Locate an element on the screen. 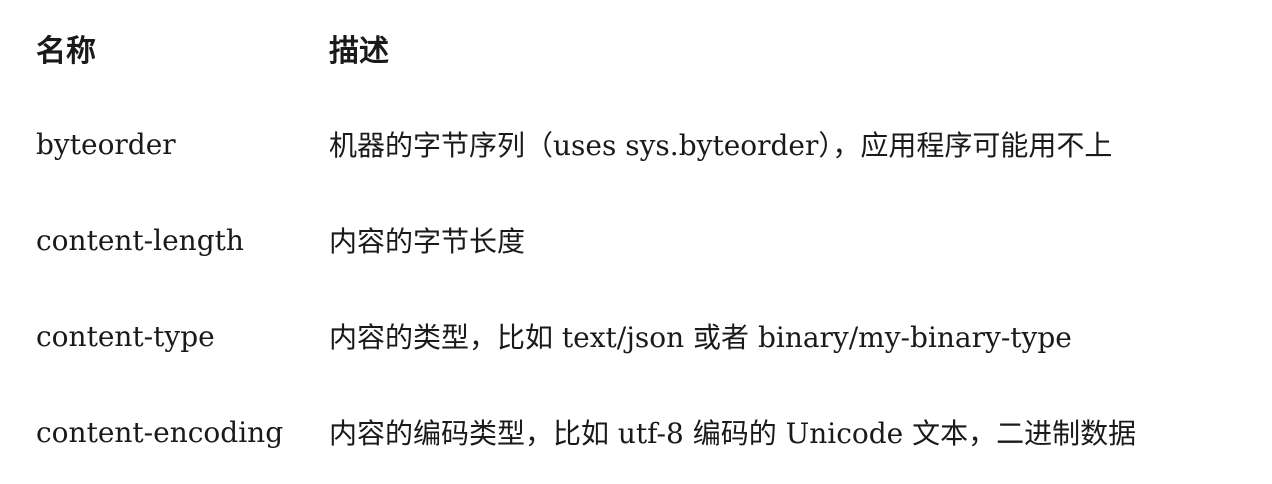 The width and height of the screenshot is (1272, 484). row-description: 内容的编码类型，比如 utf-8 编码的 Unicode 文本，二进制数据 is located at coordinates (733, 433).